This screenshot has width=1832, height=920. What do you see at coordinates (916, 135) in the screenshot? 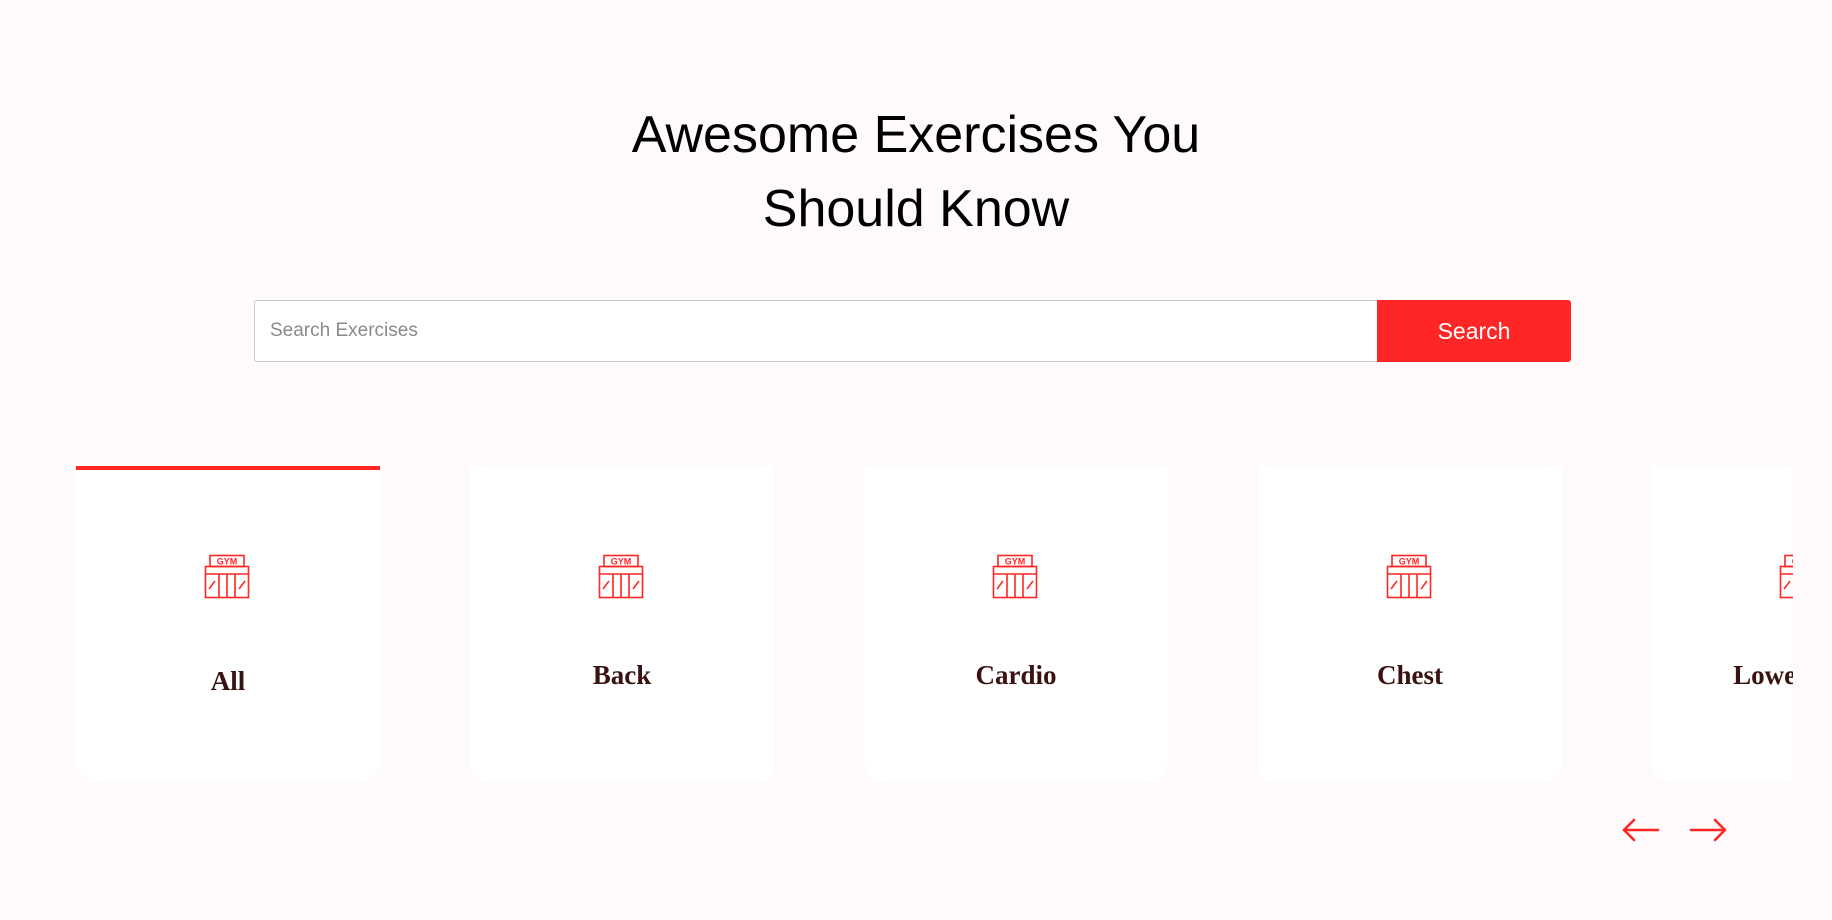
I see `headline-line-1: Awesome Exercises You` at bounding box center [916, 135].